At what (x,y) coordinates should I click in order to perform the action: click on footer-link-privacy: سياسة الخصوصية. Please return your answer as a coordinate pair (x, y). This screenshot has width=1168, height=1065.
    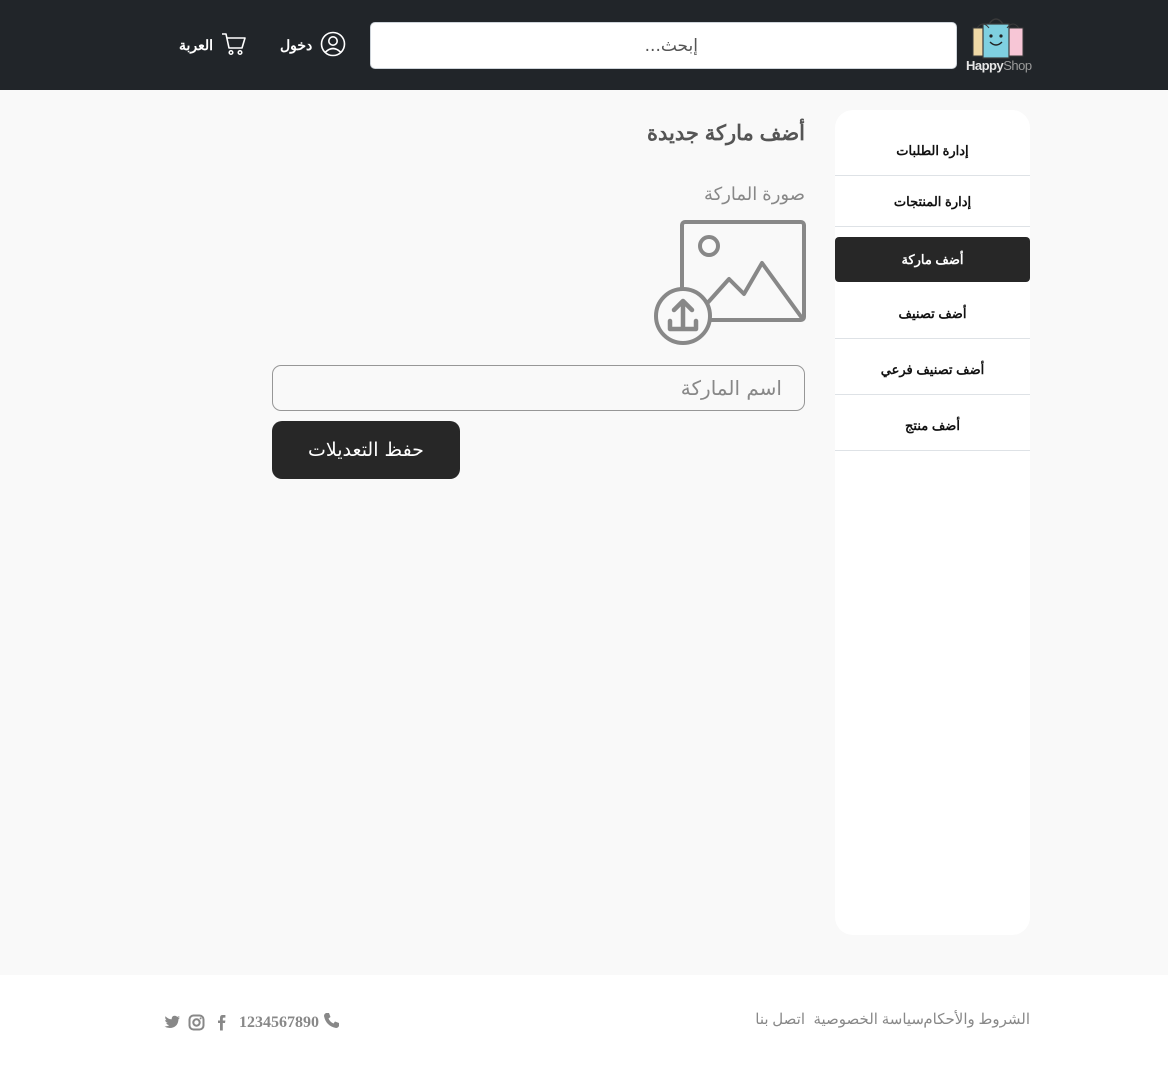
    Looking at the image, I should click on (868, 1019).